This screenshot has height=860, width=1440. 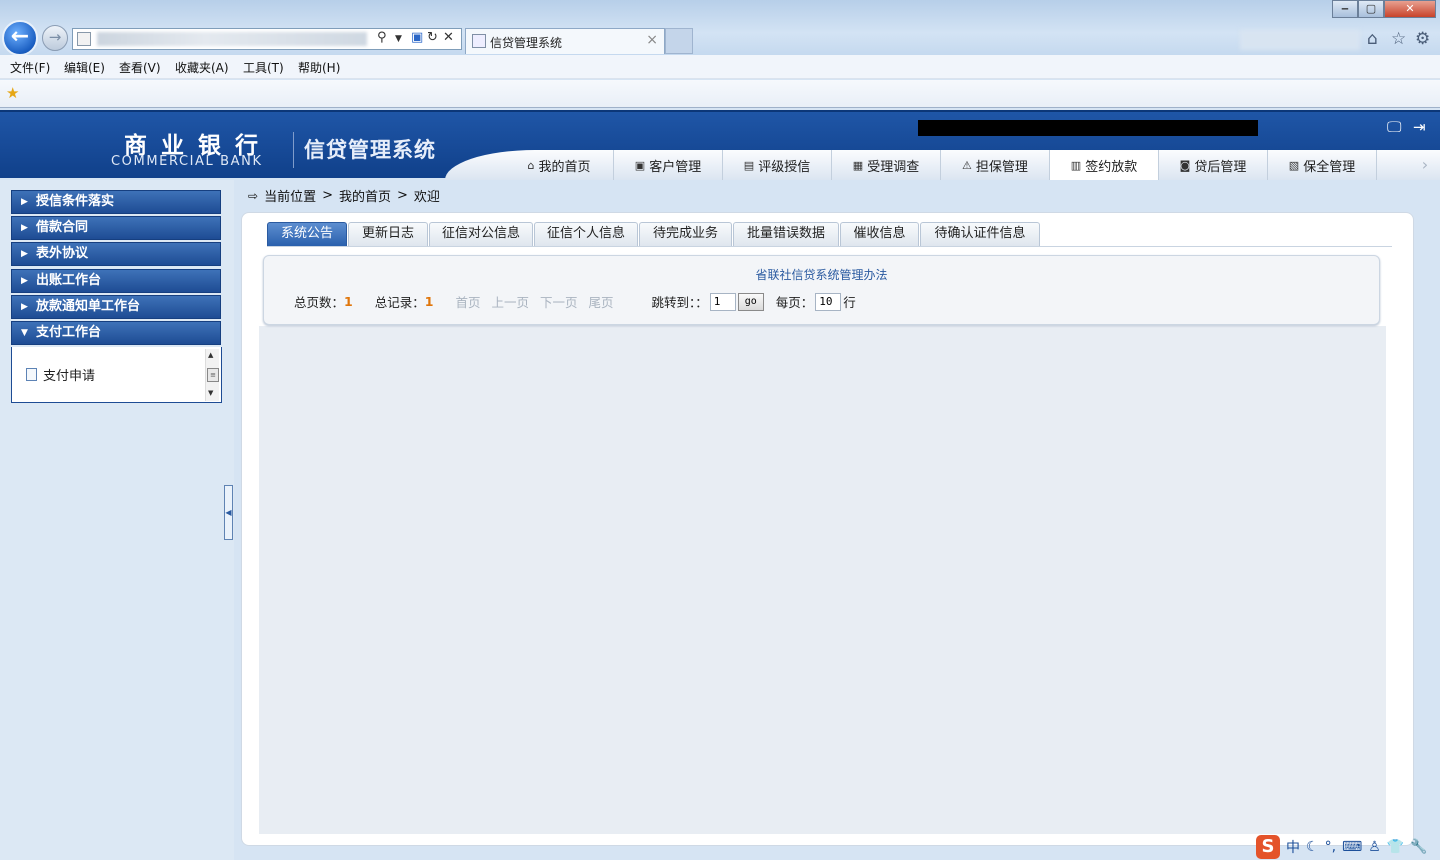 What do you see at coordinates (980, 234) in the screenshot?
I see `tab-pending-certificates: 待确认证件信息` at bounding box center [980, 234].